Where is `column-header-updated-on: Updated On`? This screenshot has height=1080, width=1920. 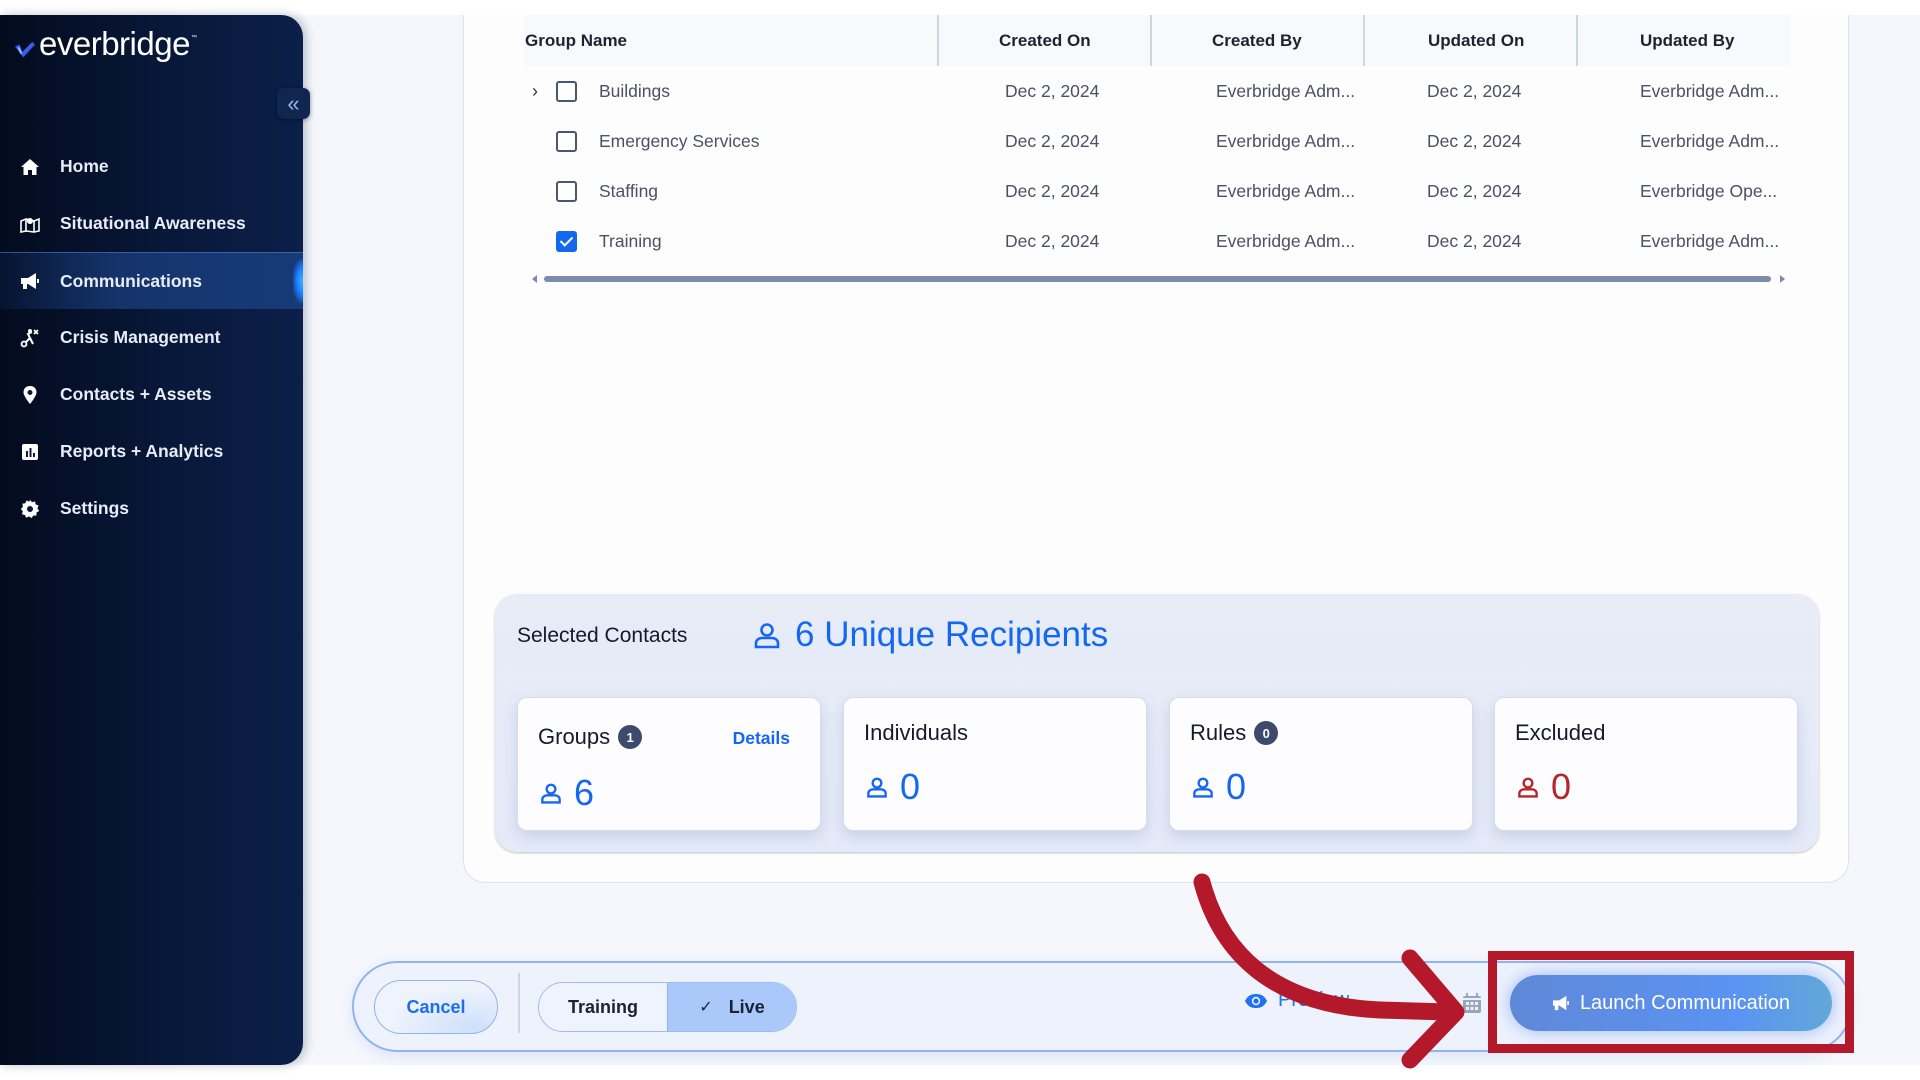
column-header-updated-on: Updated On is located at coordinates (1476, 40).